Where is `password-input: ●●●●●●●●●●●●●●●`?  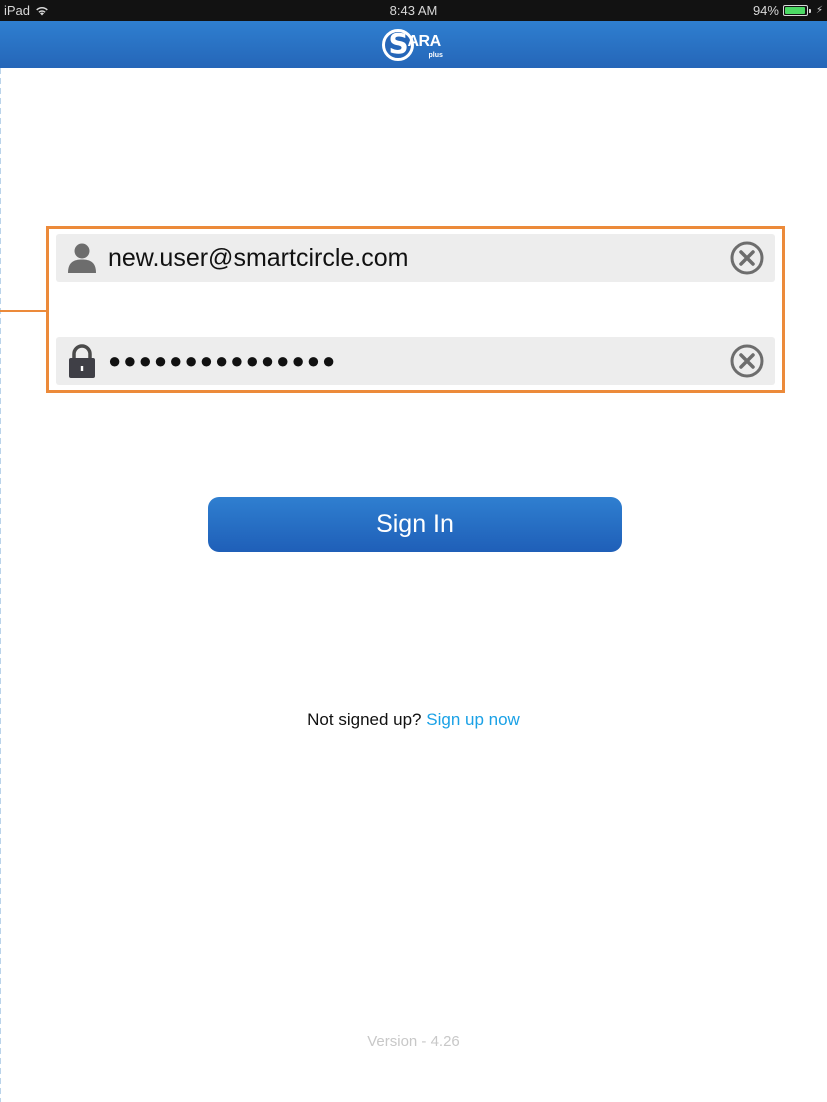 password-input: ●●●●●●●●●●●●●●● is located at coordinates (413, 361).